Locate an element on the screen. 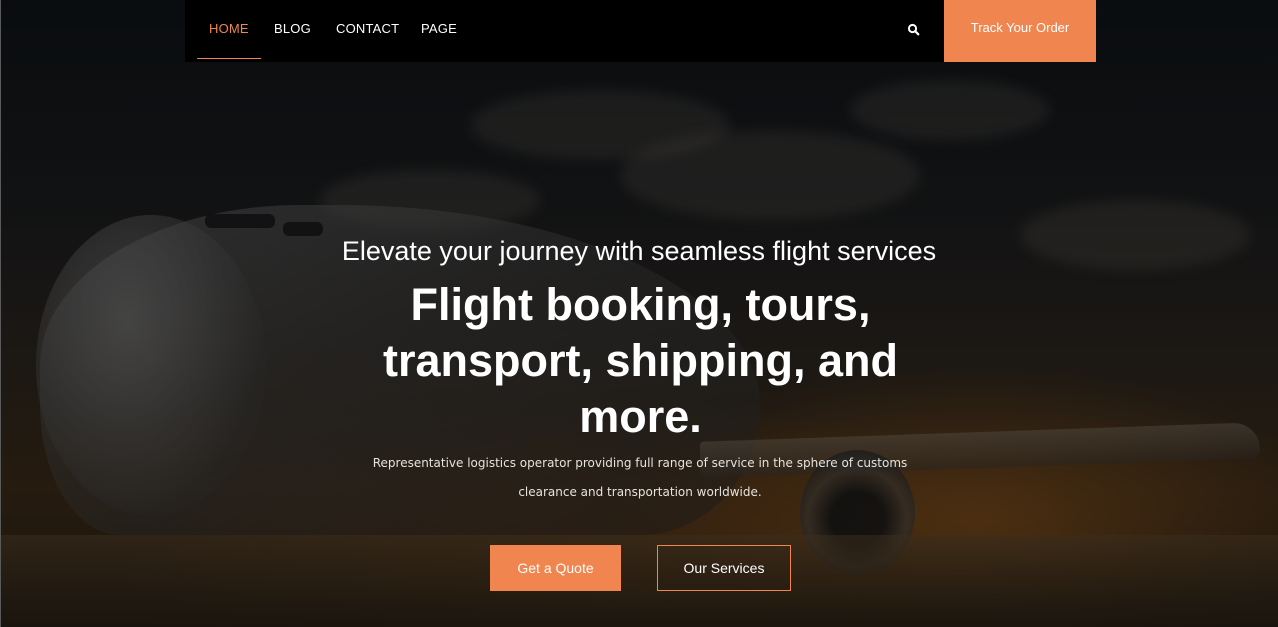  nav-home: HOME is located at coordinates (229, 29).